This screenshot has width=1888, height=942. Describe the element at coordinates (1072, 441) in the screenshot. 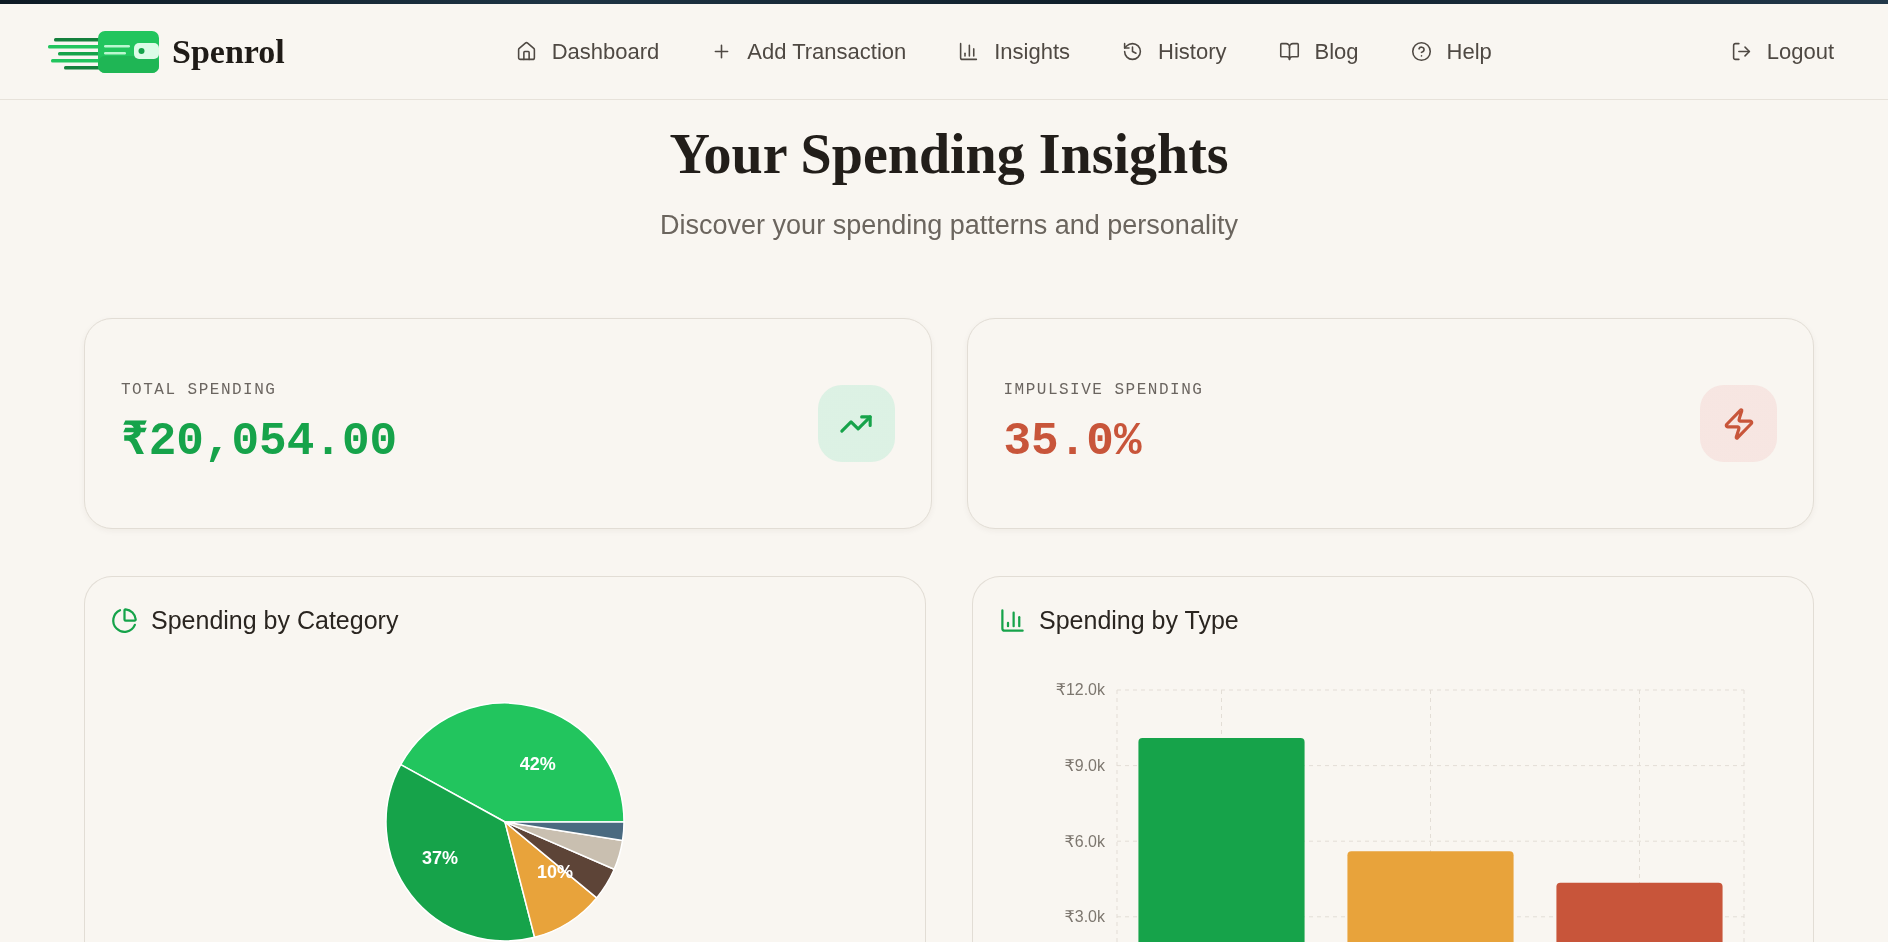

I see `stat-value: 35.0%` at that location.